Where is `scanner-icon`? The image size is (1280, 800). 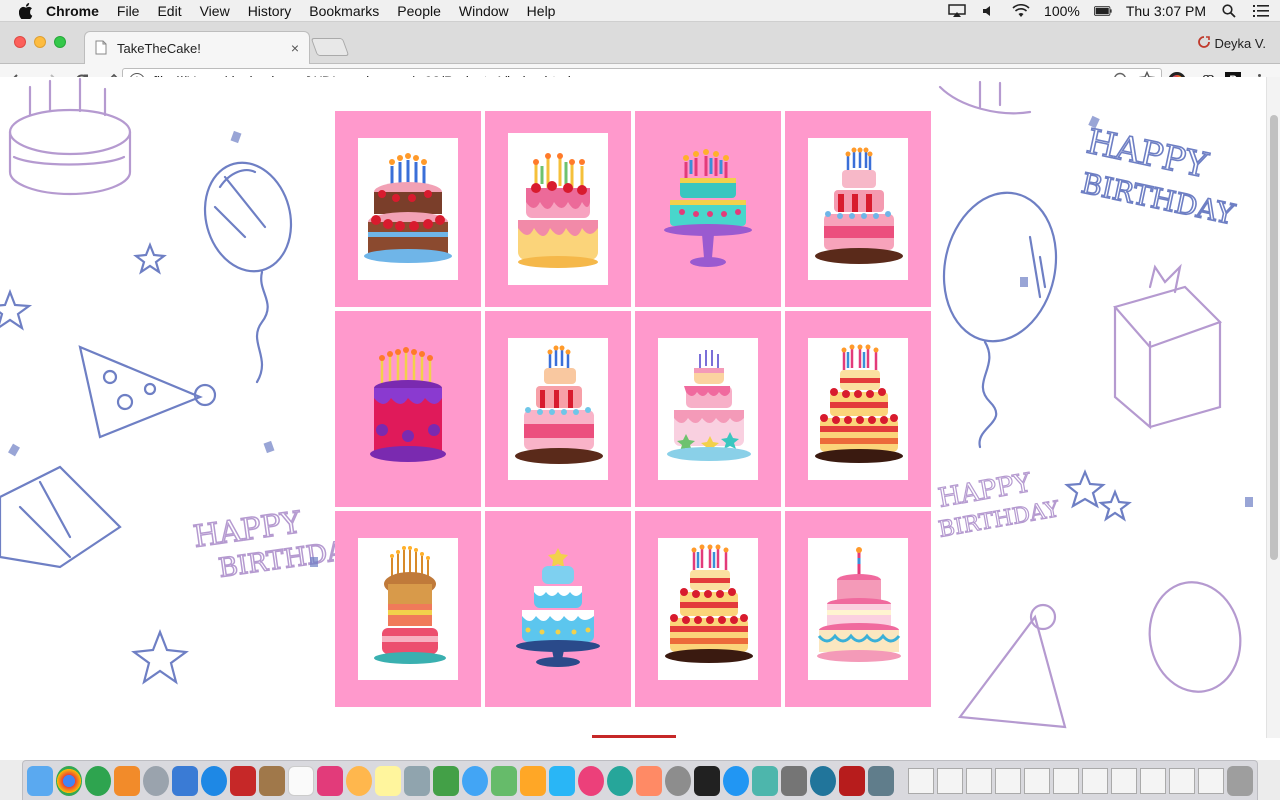 scanner-icon is located at coordinates (881, 780).